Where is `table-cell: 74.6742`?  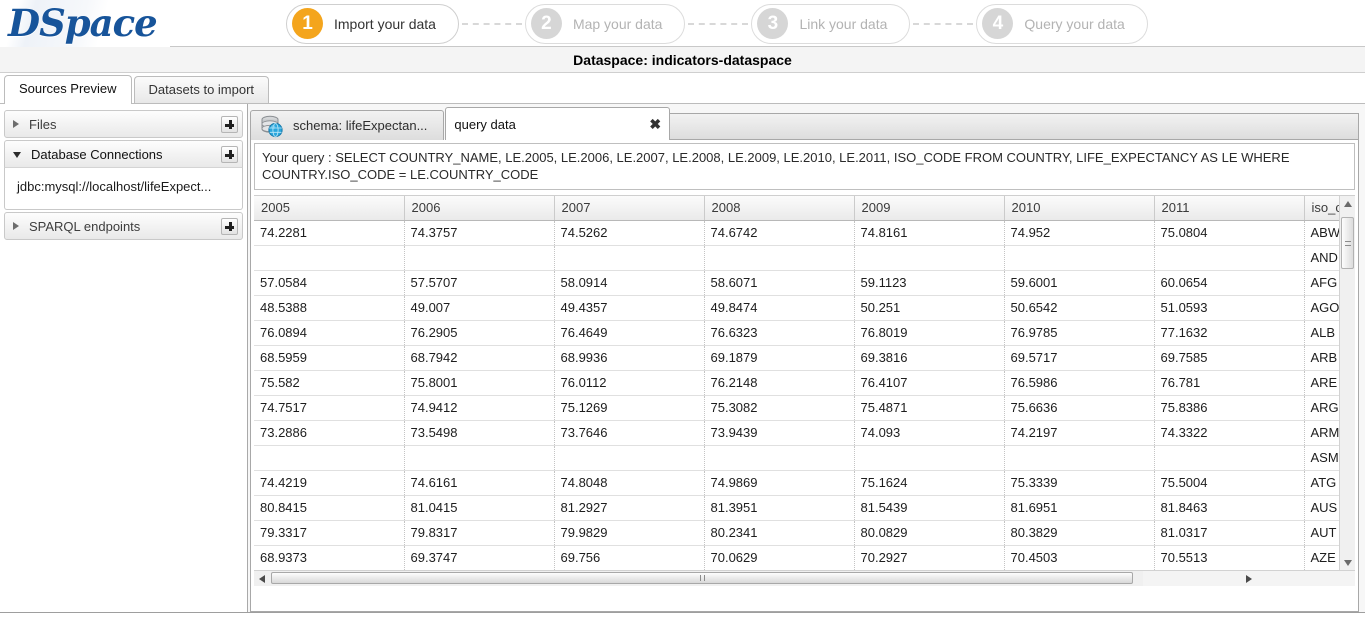
table-cell: 74.6742 is located at coordinates (779, 233).